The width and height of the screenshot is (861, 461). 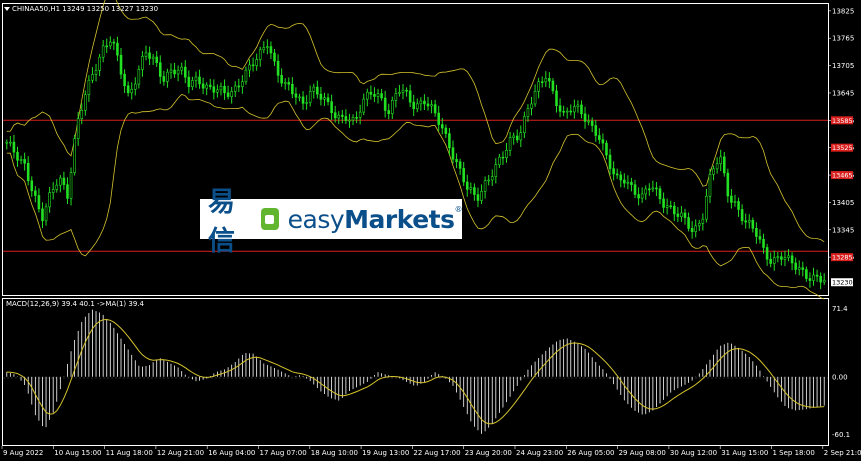 What do you see at coordinates (842, 121) in the screenshot?
I see `price-tag-label: 13585` at bounding box center [842, 121].